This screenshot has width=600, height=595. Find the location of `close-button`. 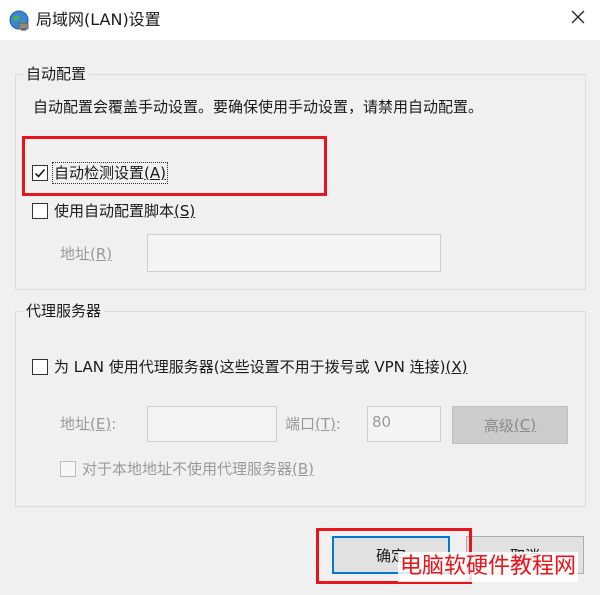

close-button is located at coordinates (578, 19).